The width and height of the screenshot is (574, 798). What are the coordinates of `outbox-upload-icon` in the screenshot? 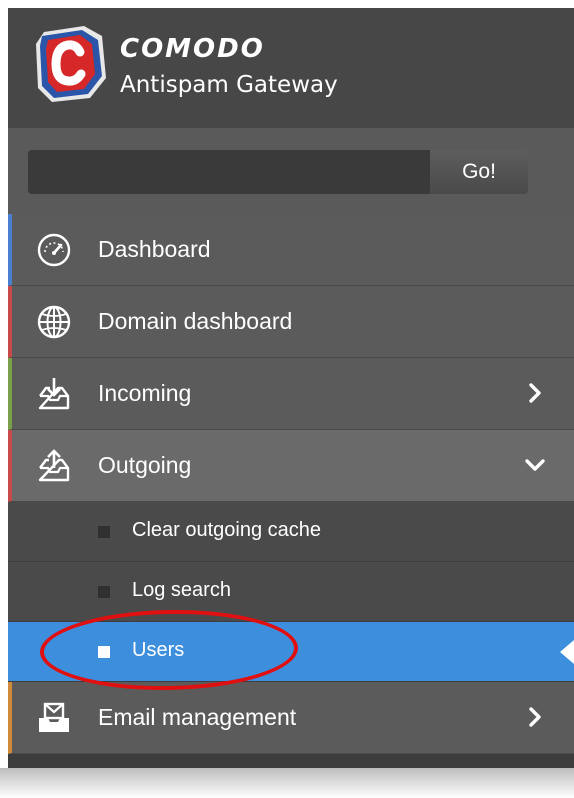 It's located at (54, 465).